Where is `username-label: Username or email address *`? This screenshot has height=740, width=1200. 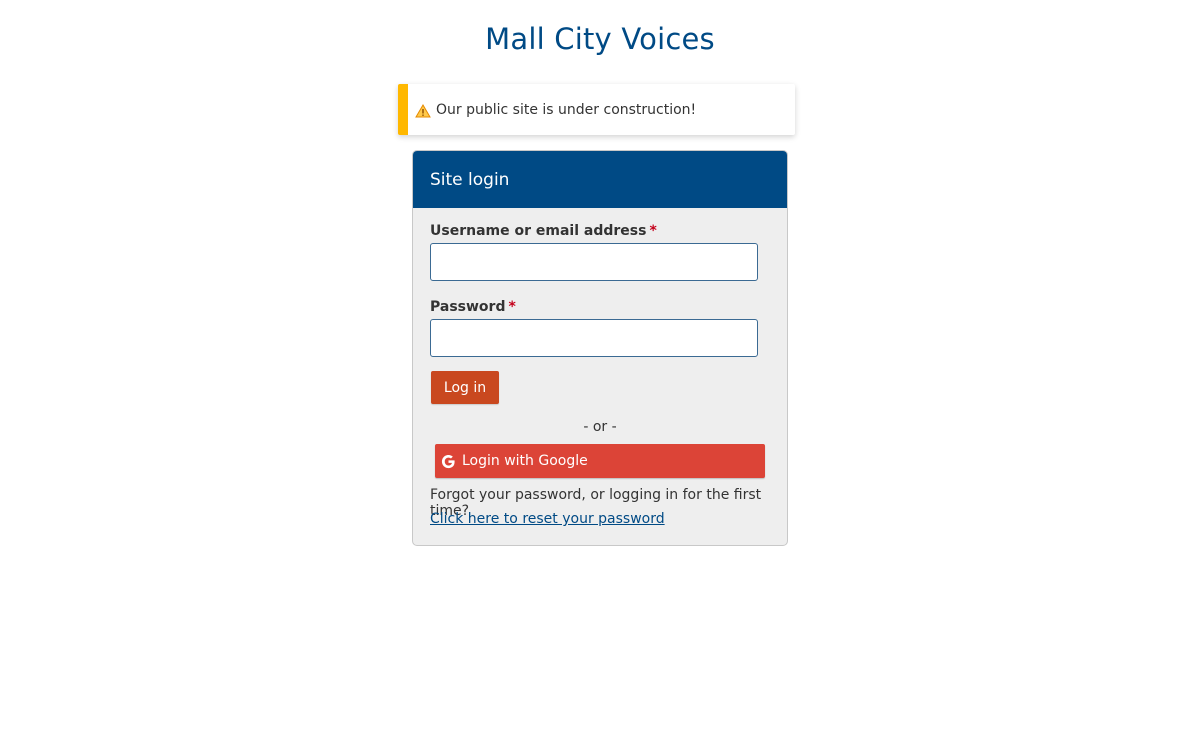
username-label: Username or email address * is located at coordinates (543, 231).